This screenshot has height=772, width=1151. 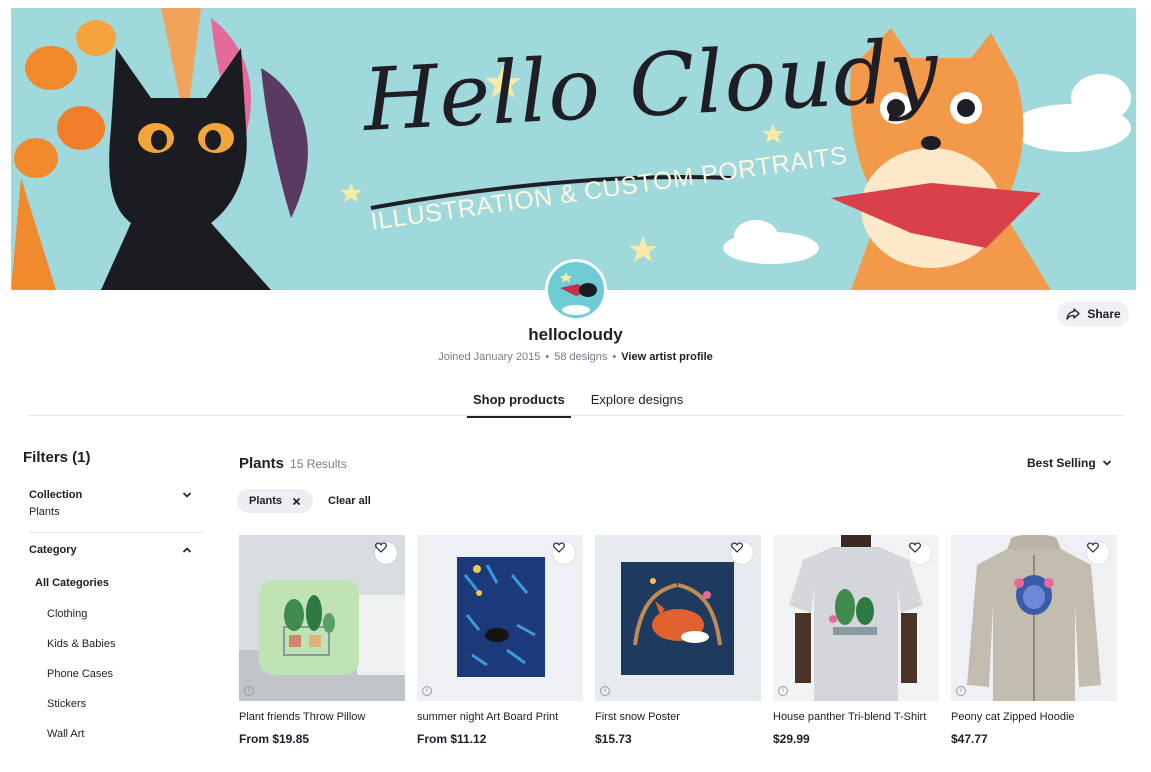 I want to click on designs-count: 58 designs, so click(x=581, y=357).